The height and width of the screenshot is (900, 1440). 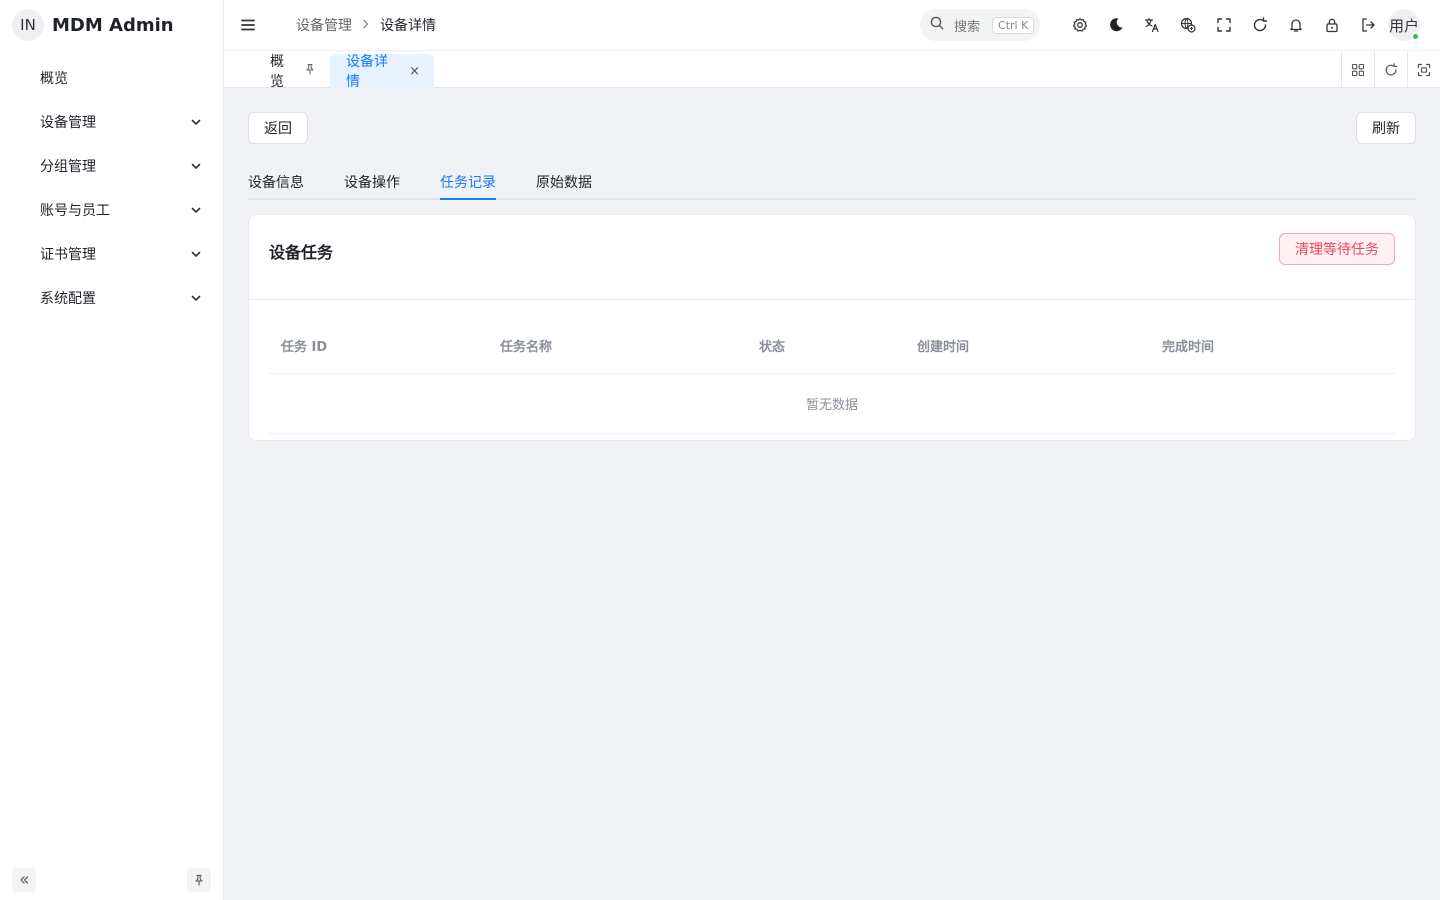 I want to click on sidebar-item-label: 设备管理, so click(x=68, y=123).